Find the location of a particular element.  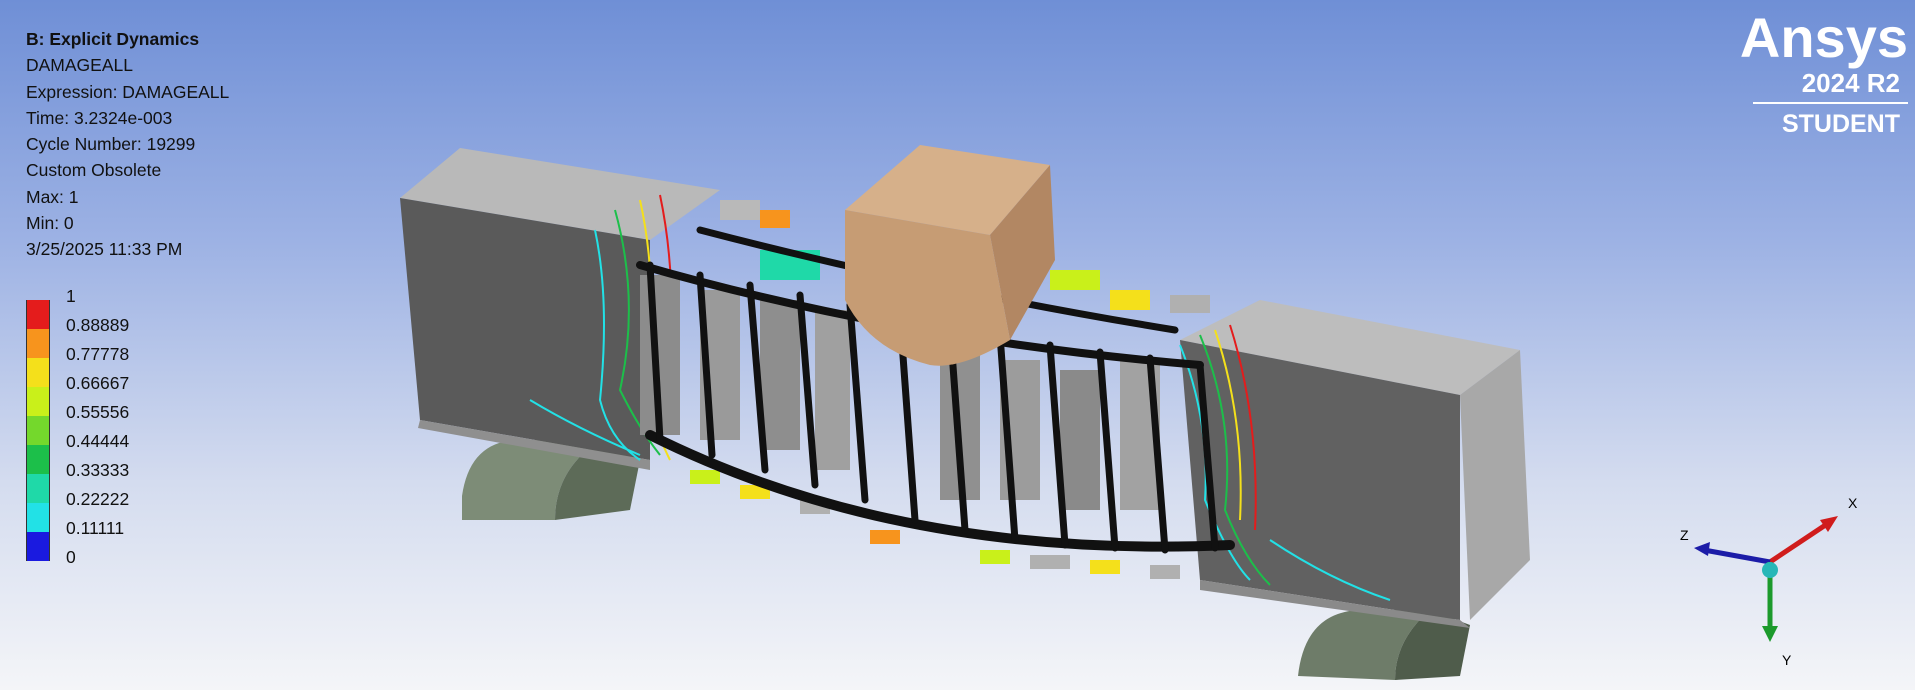

legend-label: 0.77778 is located at coordinates (98, 354).